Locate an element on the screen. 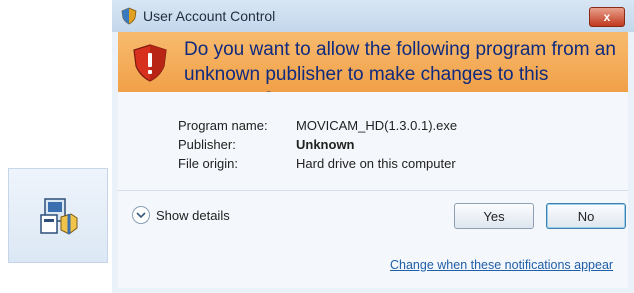  close-button: x is located at coordinates (607, 17).